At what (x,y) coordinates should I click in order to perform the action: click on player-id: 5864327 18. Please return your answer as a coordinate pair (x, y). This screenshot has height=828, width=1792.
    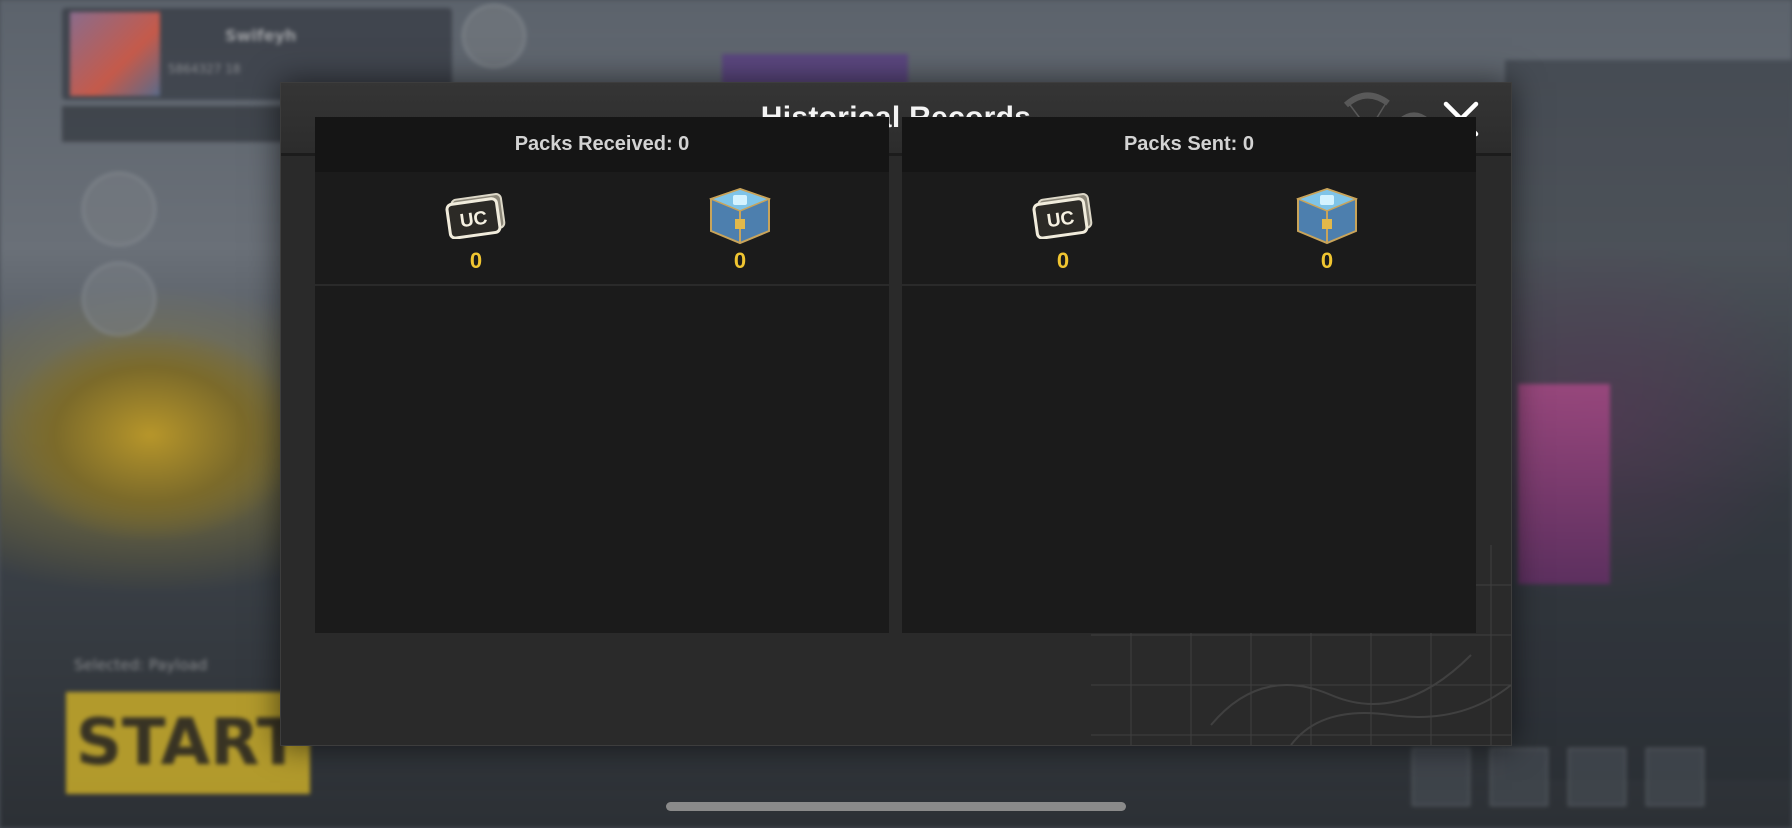
    Looking at the image, I should click on (204, 69).